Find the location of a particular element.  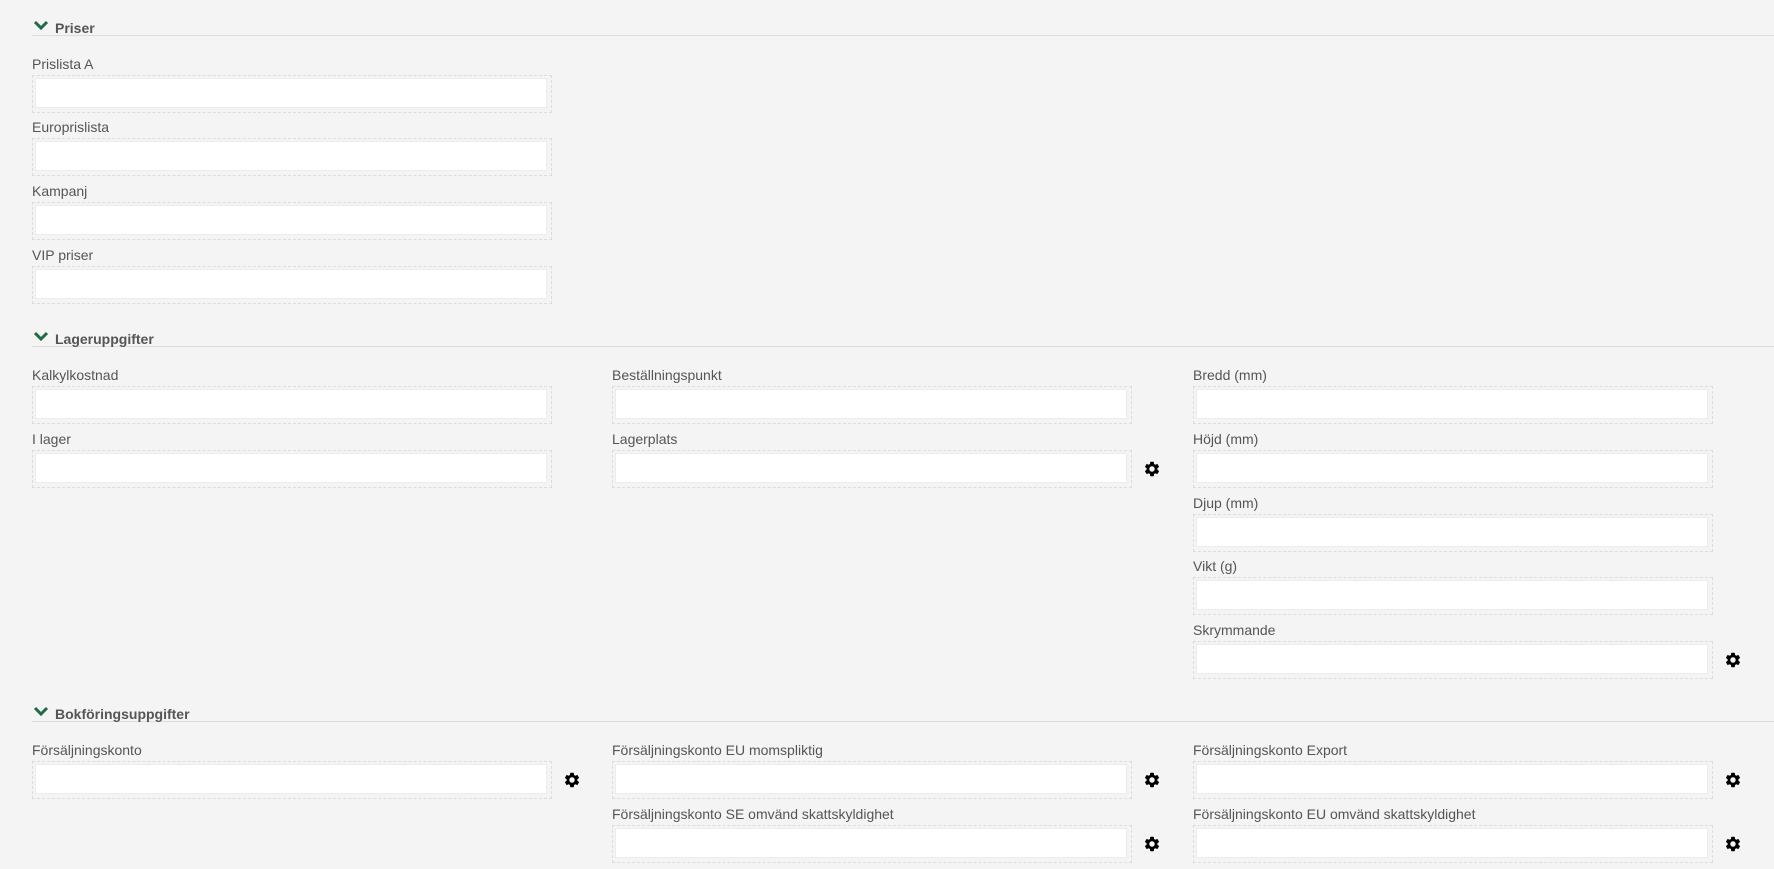

field-kalkylkostnad: Kalkylkostnad is located at coordinates (292, 395).